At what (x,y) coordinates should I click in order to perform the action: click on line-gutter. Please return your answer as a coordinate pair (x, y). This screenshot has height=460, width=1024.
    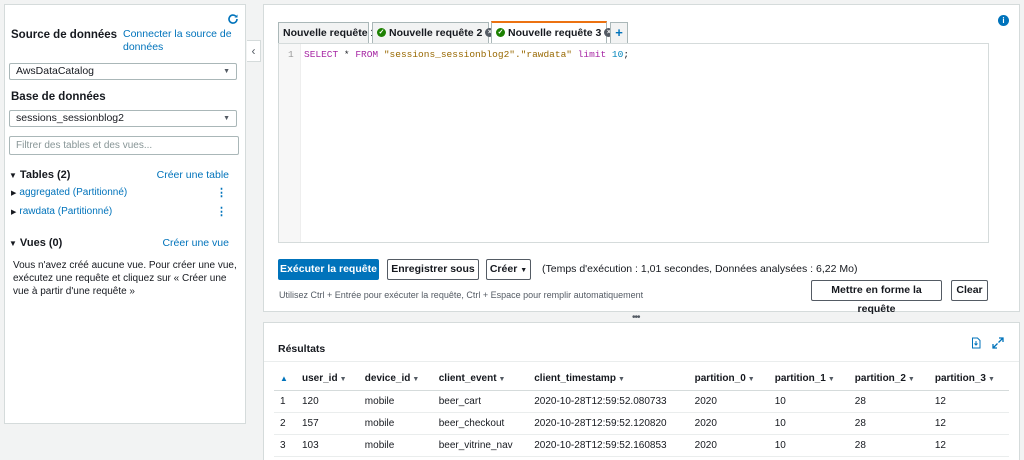
    Looking at the image, I should click on (290, 143).